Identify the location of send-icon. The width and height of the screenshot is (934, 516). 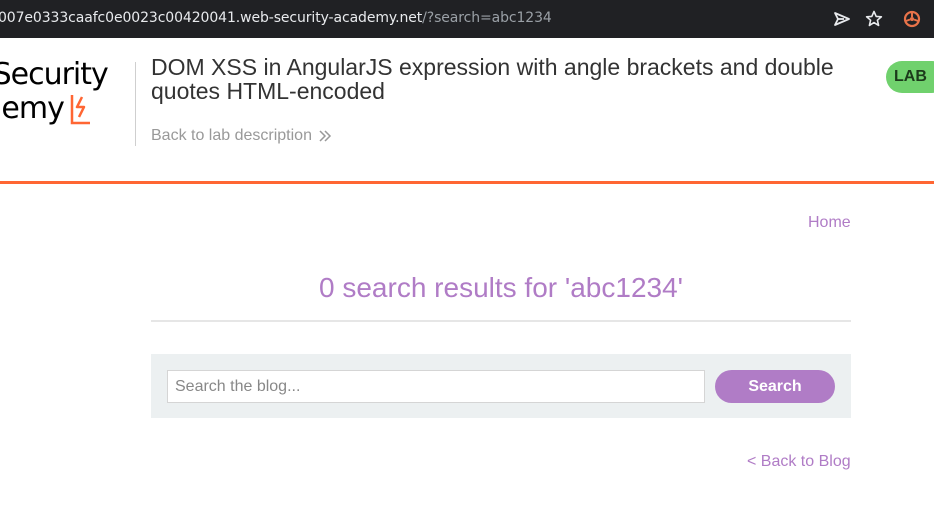
(842, 19).